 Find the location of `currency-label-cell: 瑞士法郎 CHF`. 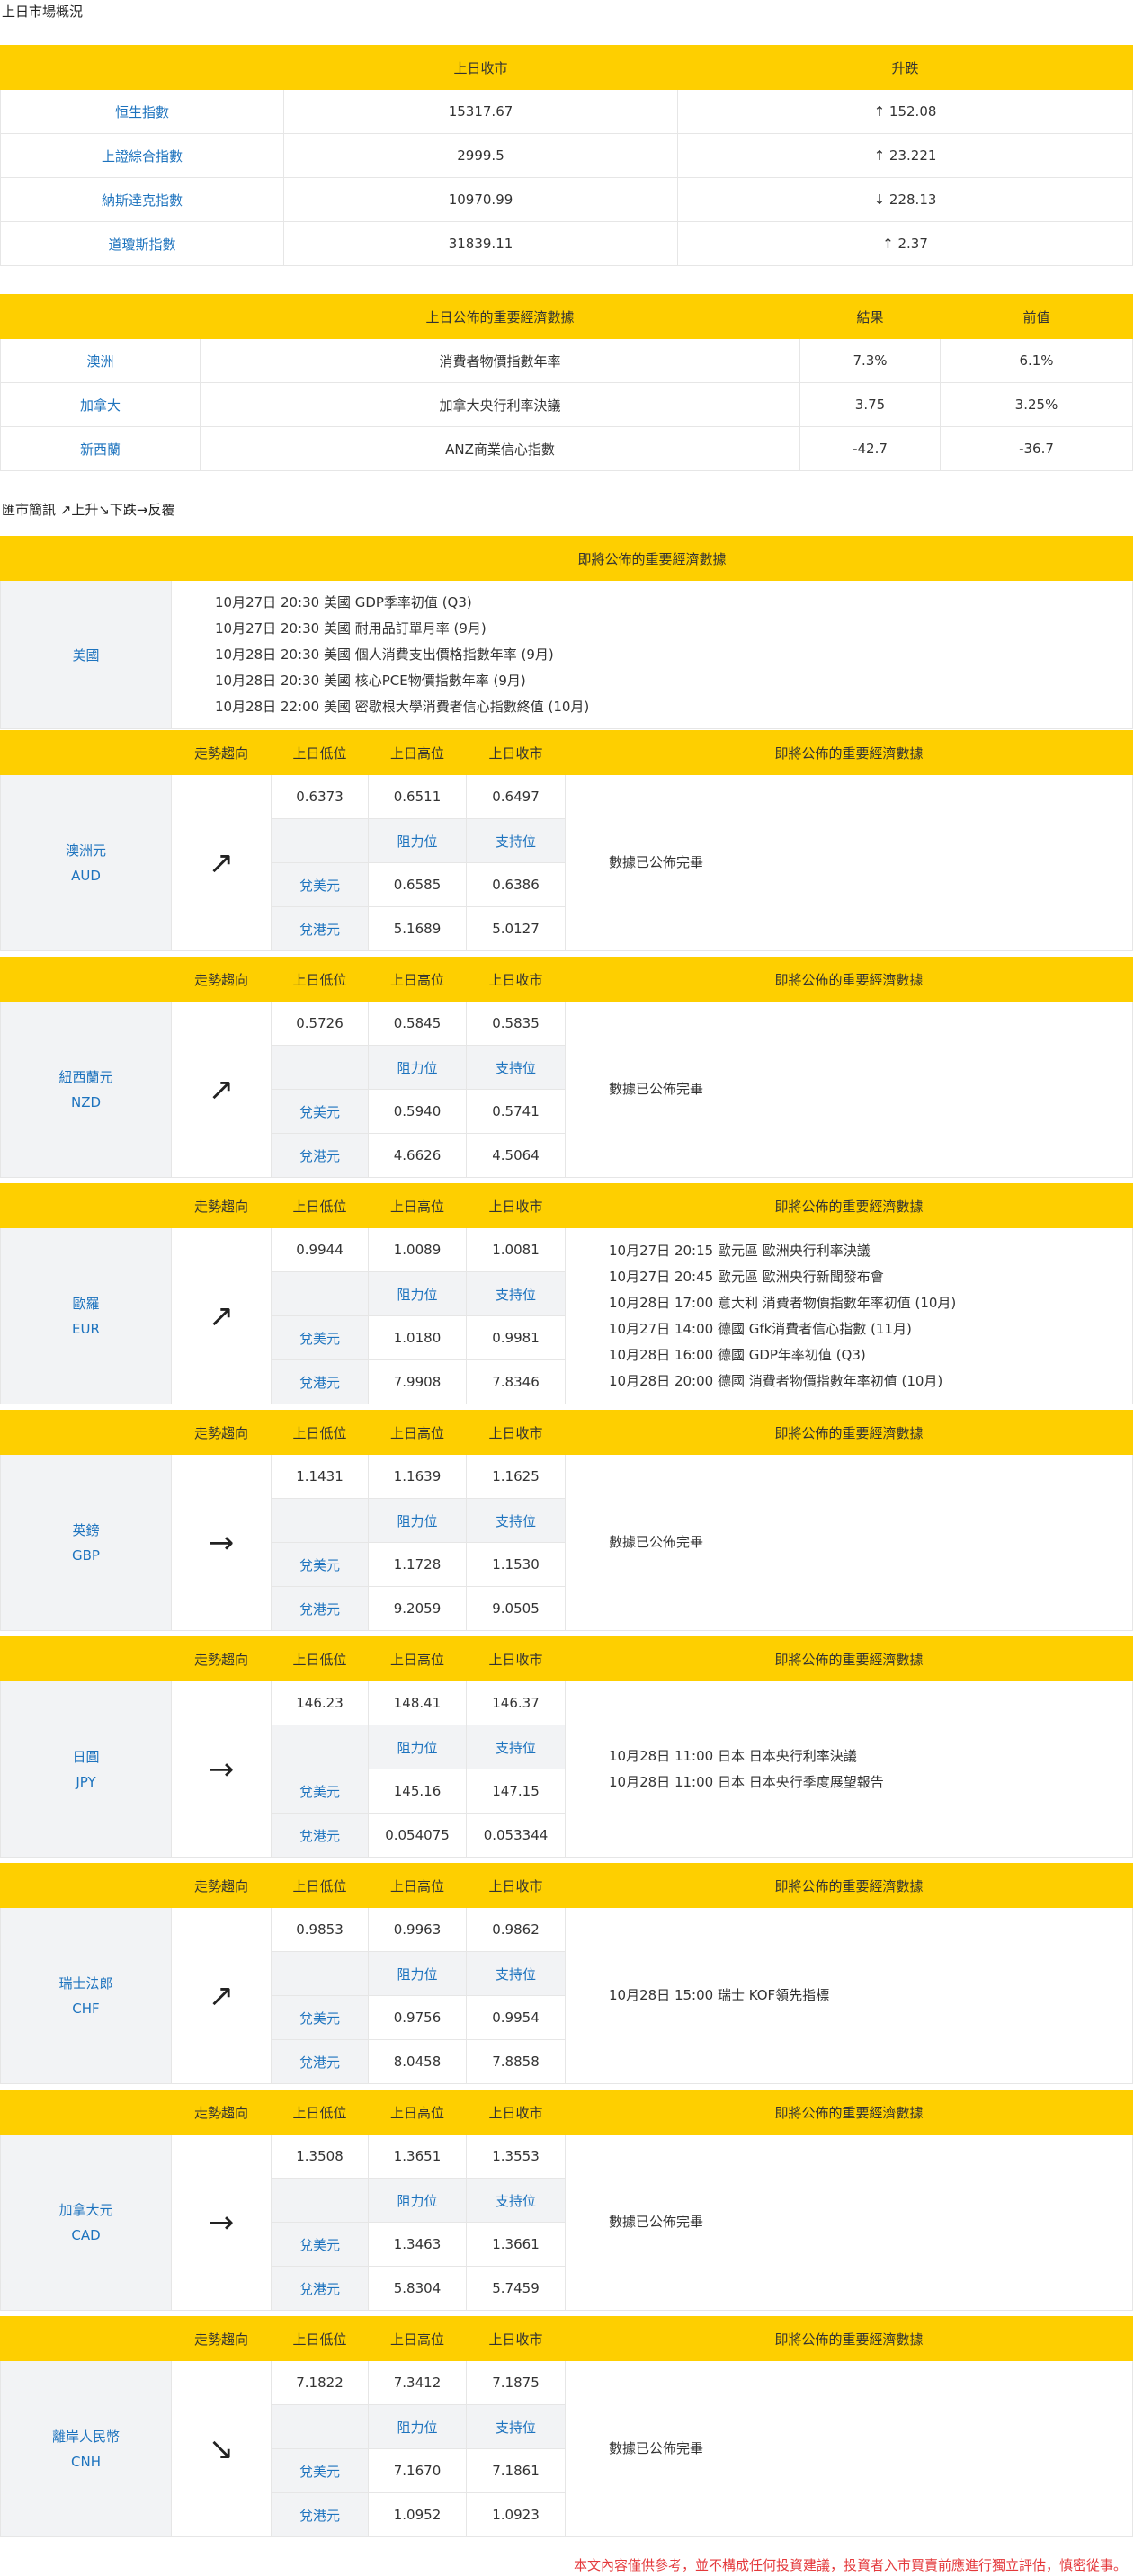

currency-label-cell: 瑞士法郎 CHF is located at coordinates (86, 1996).